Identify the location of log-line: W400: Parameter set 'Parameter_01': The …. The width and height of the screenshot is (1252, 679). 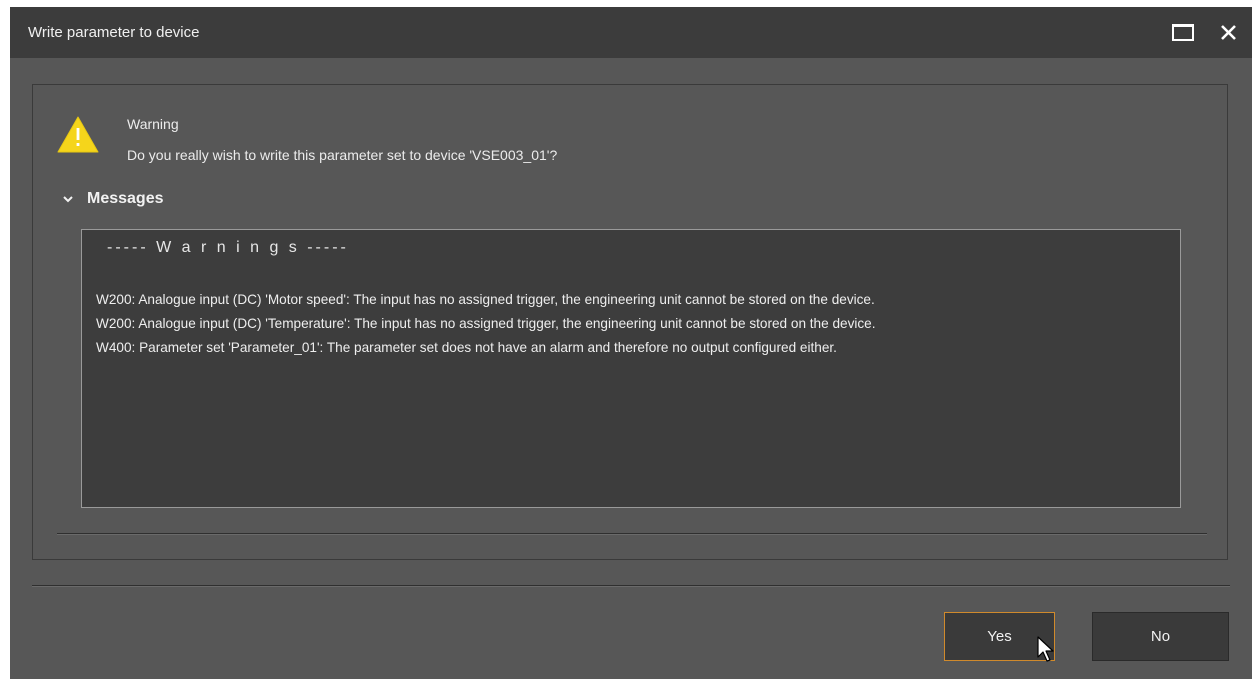
(466, 347).